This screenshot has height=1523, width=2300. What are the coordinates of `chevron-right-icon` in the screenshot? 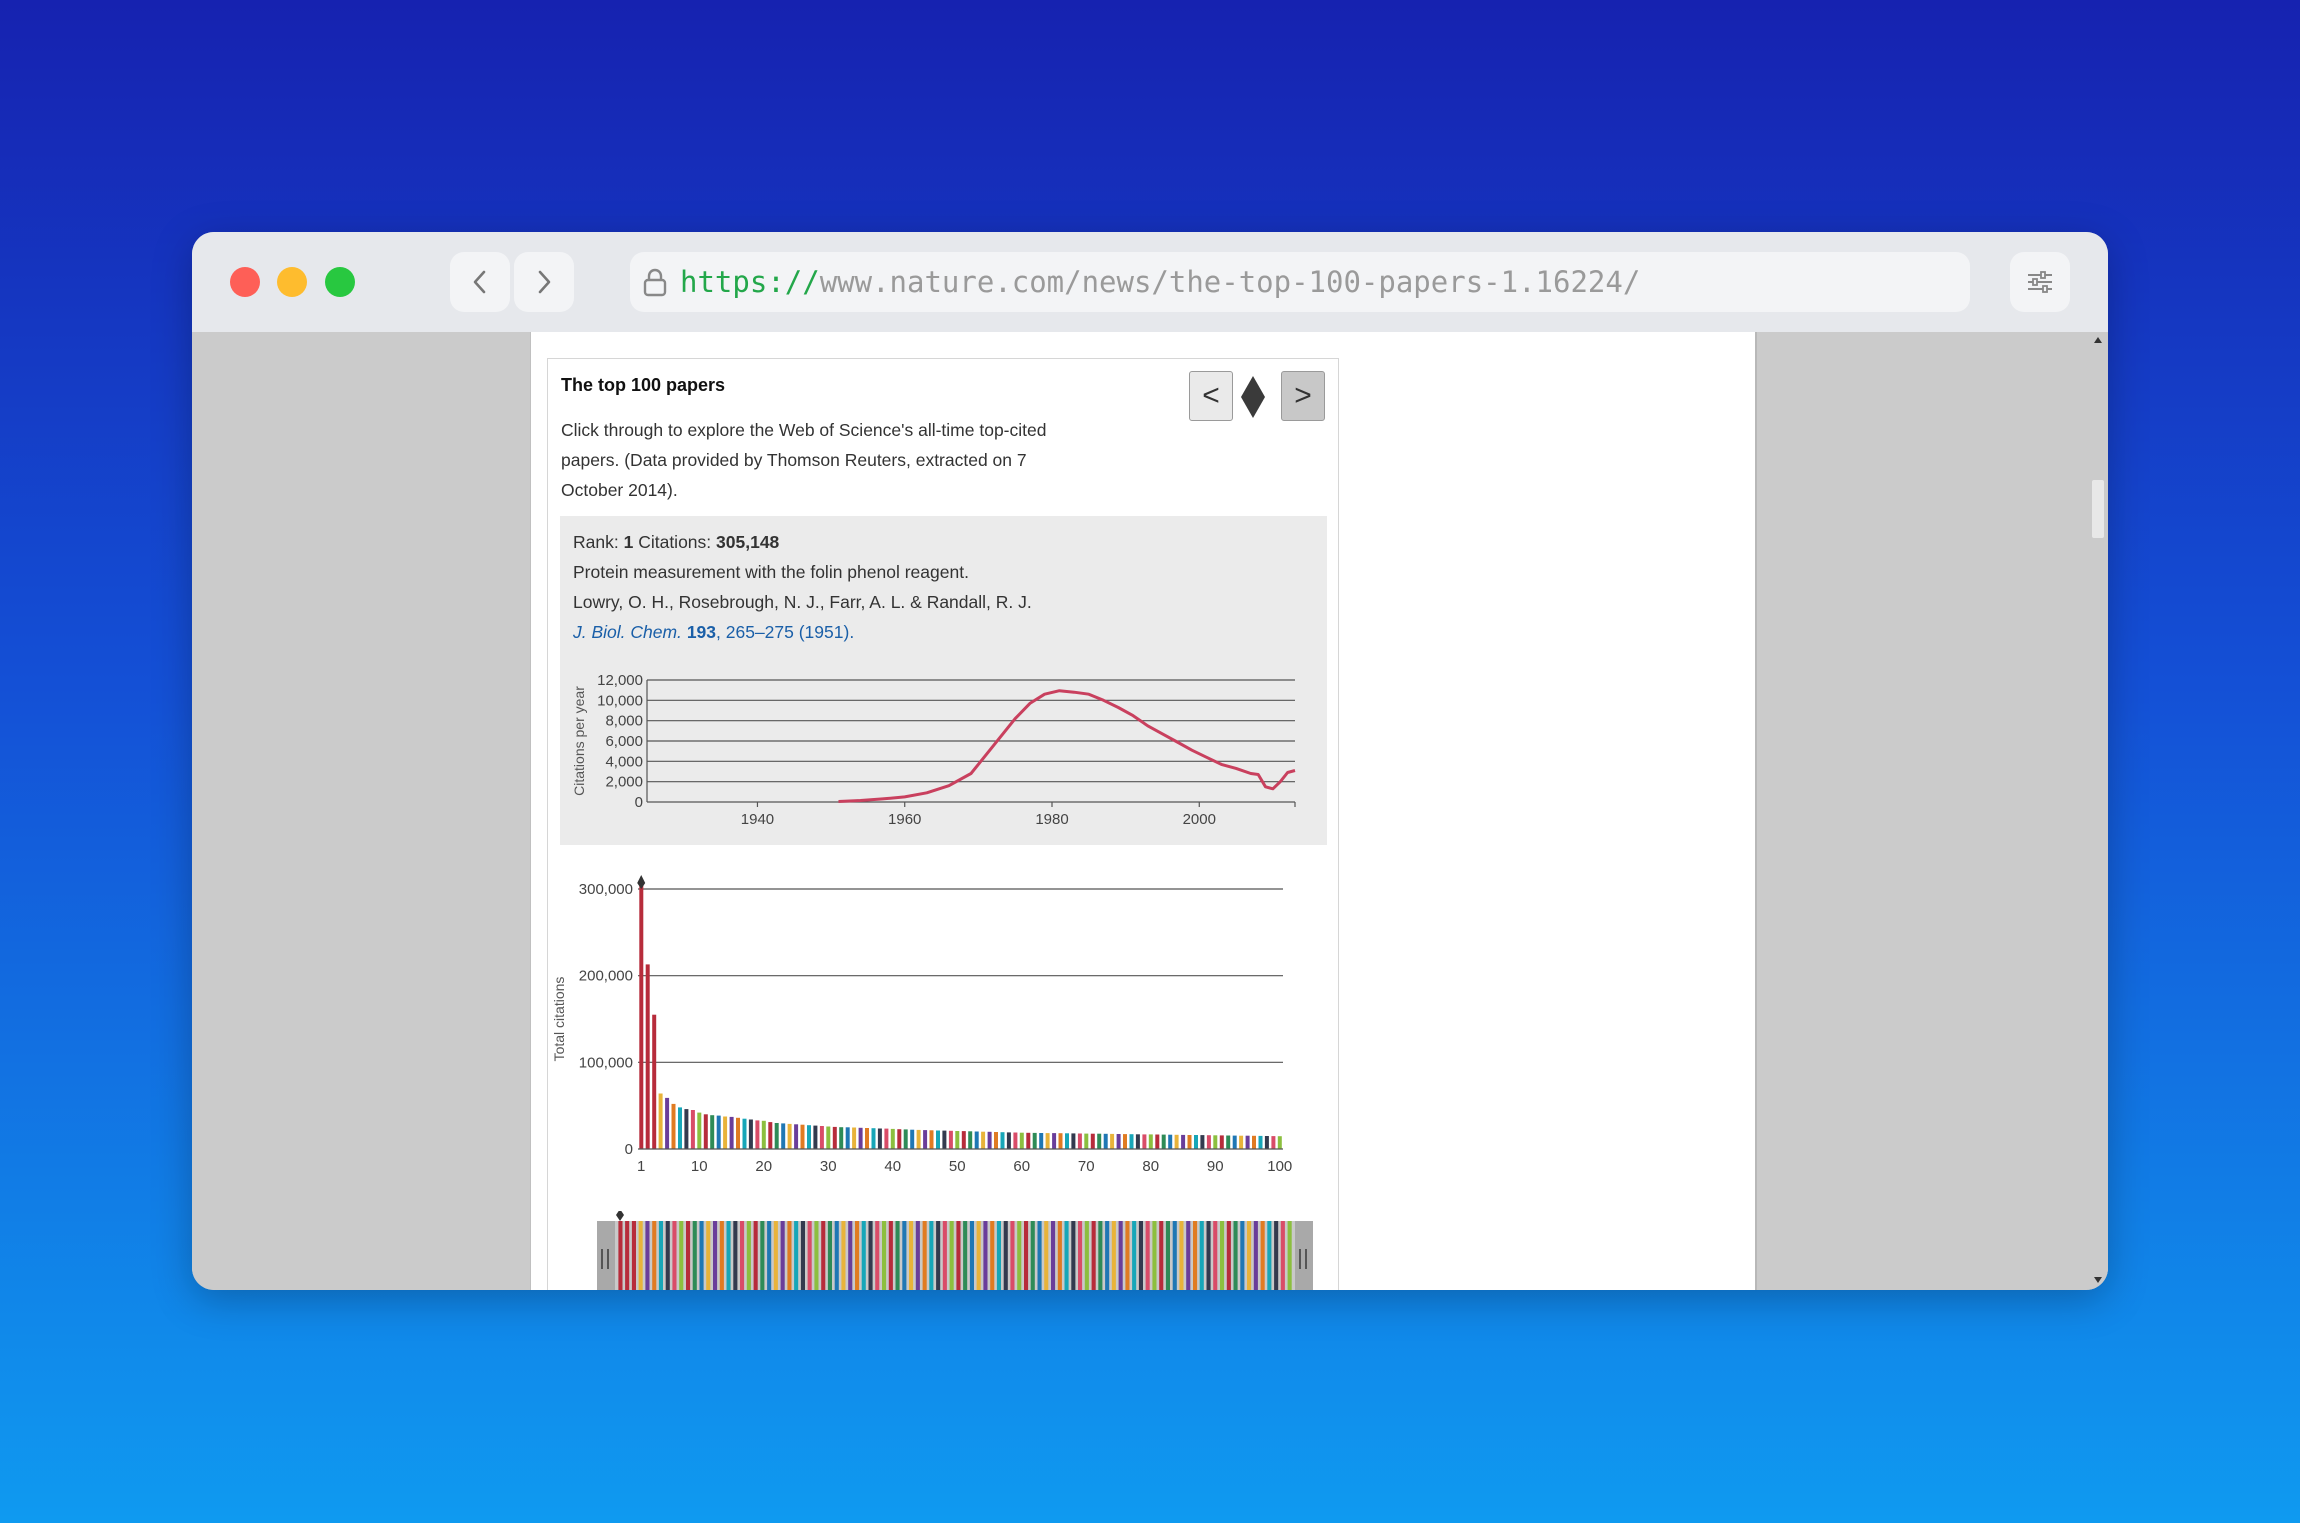 It's located at (544, 282).